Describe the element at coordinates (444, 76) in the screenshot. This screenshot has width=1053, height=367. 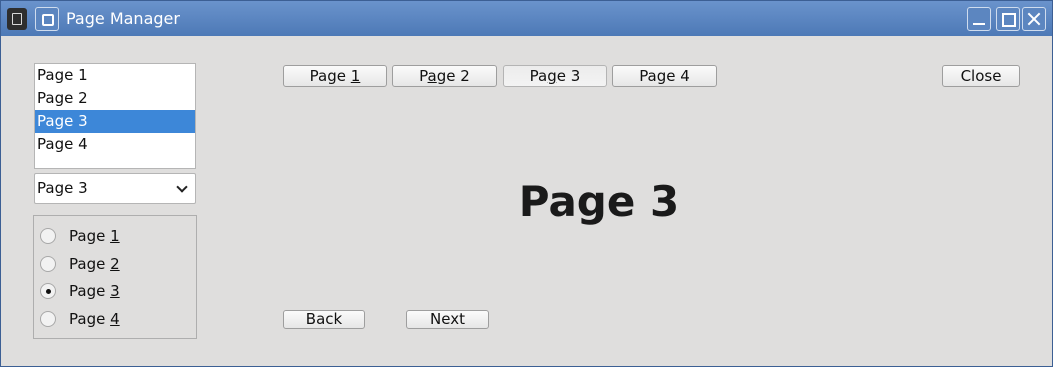
I see `tab-page-2-button: Page 2` at that location.